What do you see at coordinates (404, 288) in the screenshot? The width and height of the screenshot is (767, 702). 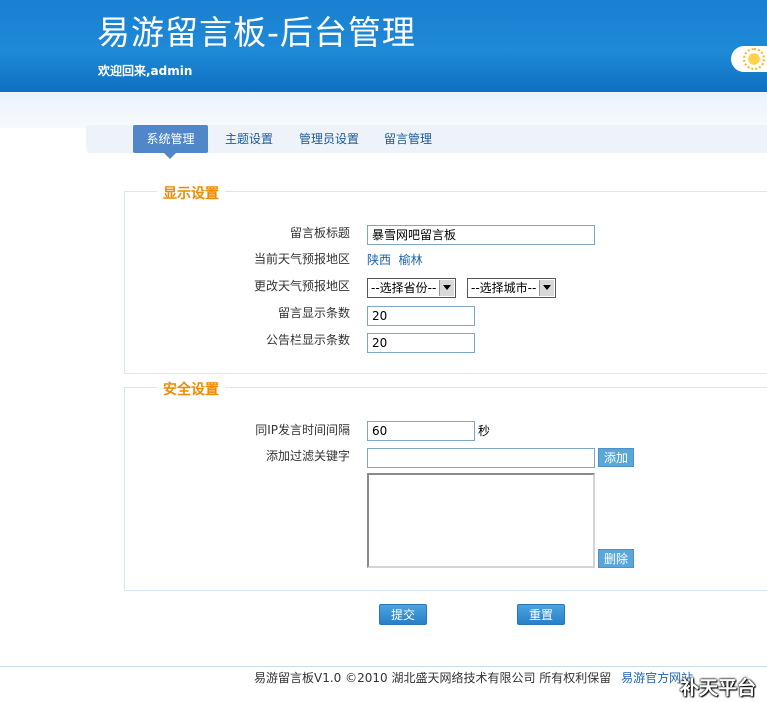 I see `province-select-value: --选择省份--` at bounding box center [404, 288].